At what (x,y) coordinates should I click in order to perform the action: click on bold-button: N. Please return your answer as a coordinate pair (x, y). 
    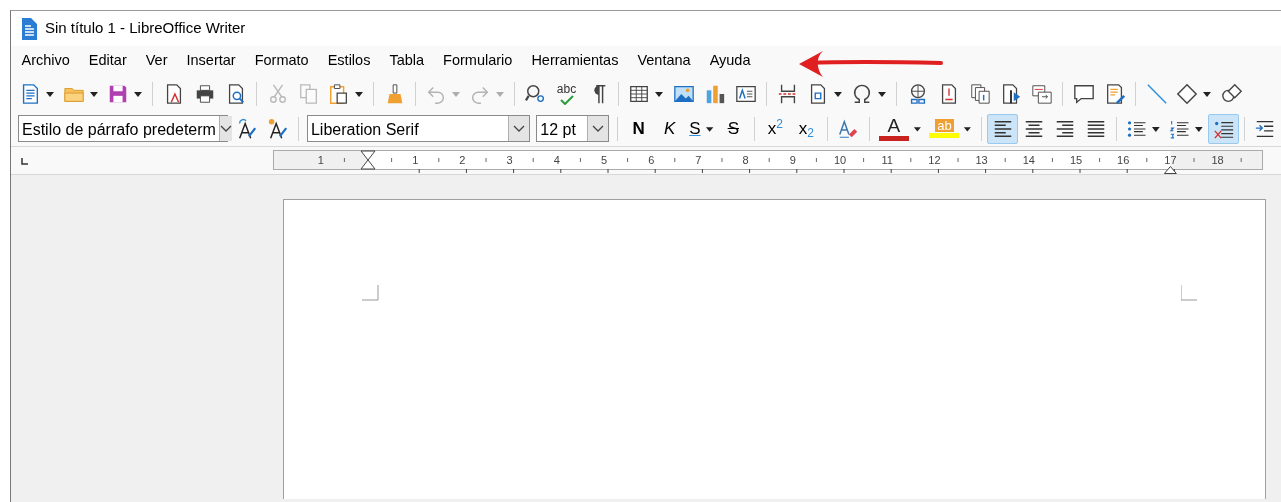
    Looking at the image, I should click on (639, 128).